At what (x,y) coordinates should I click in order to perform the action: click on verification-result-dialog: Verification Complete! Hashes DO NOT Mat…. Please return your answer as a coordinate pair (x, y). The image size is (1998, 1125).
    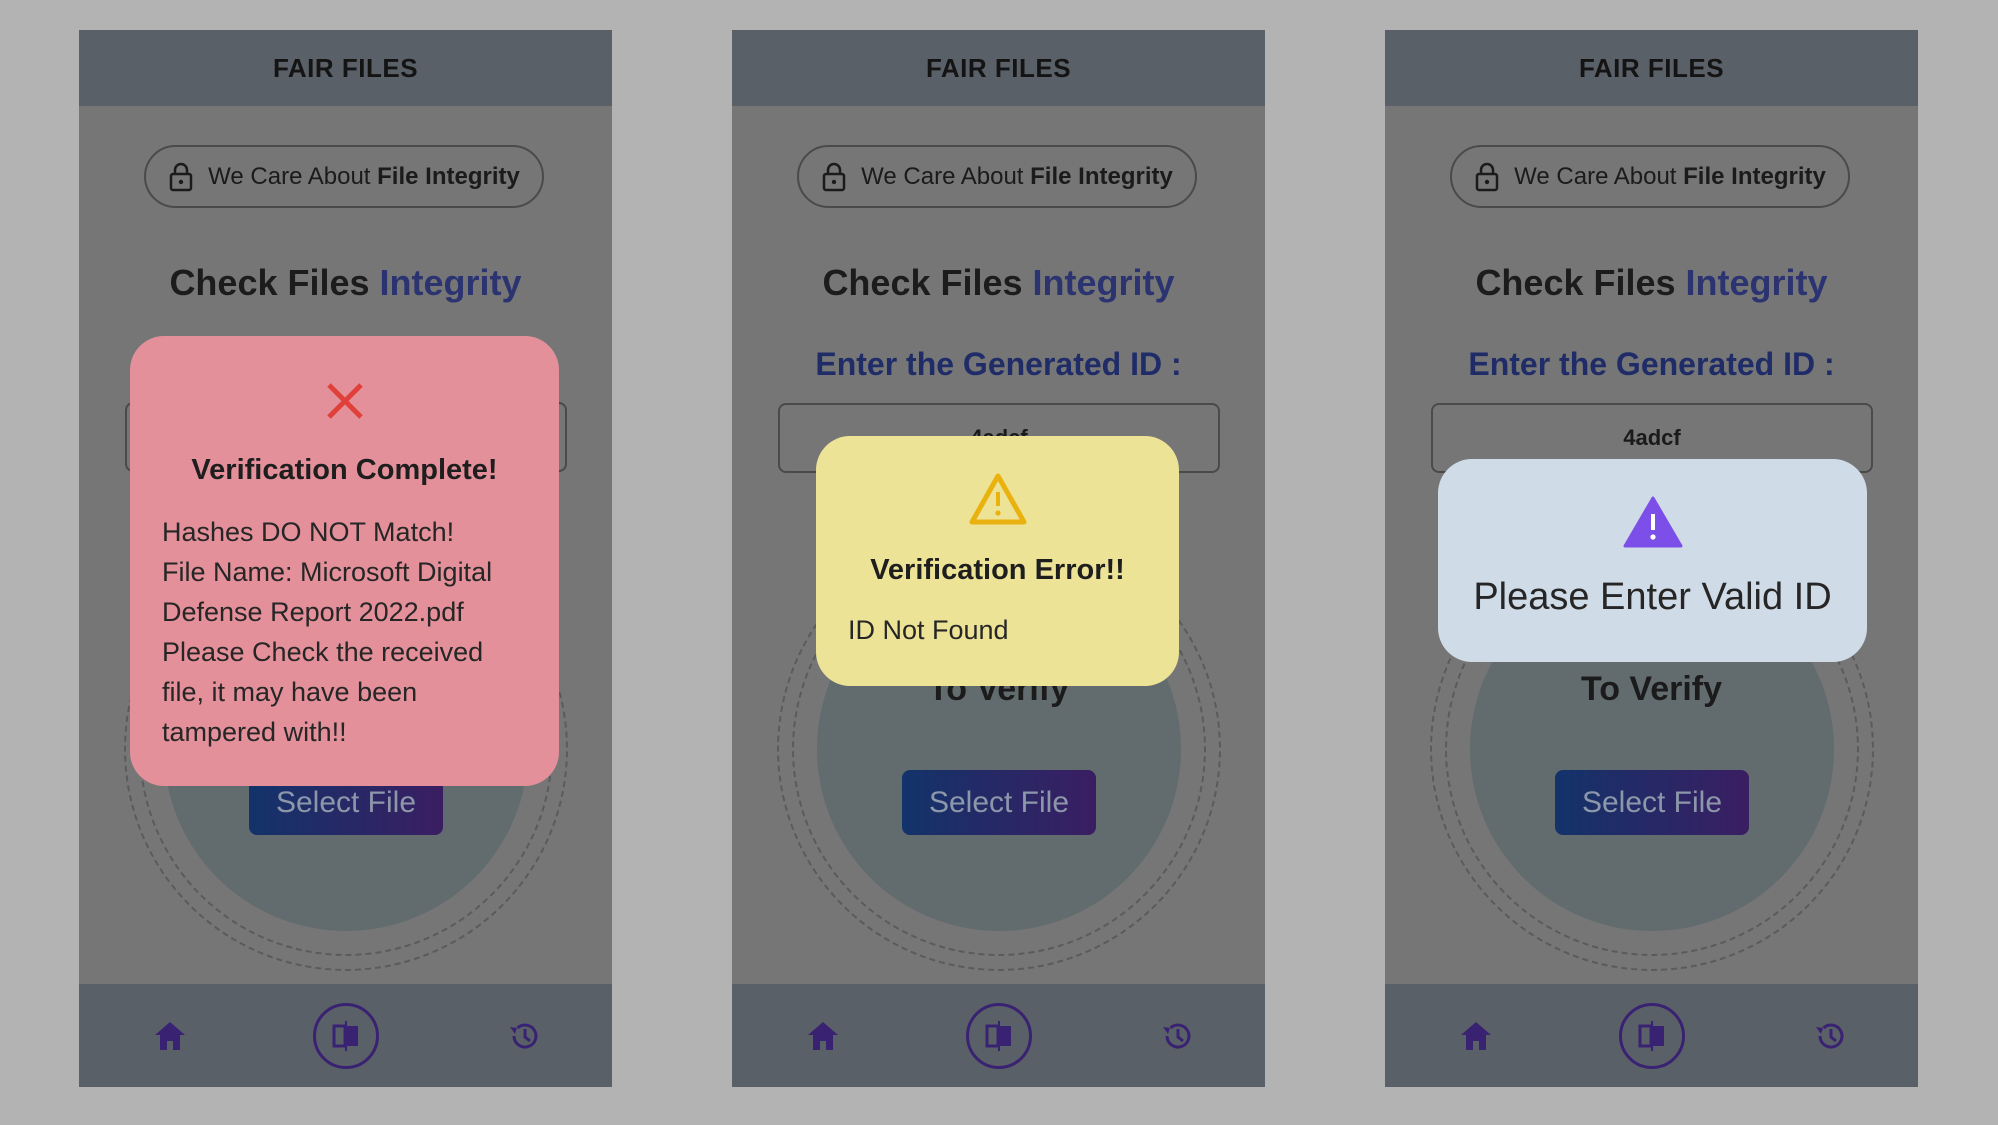
    Looking at the image, I should click on (344, 561).